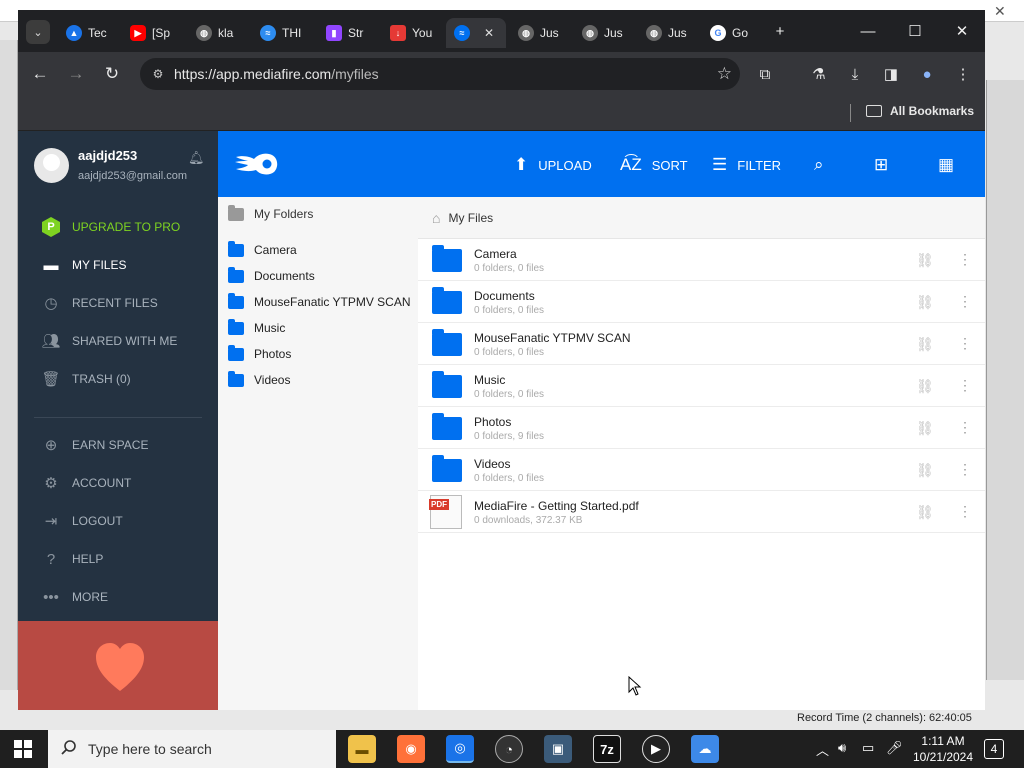  Describe the element at coordinates (780, 31) in the screenshot. I see `new-tab-plus-icon: +` at that location.